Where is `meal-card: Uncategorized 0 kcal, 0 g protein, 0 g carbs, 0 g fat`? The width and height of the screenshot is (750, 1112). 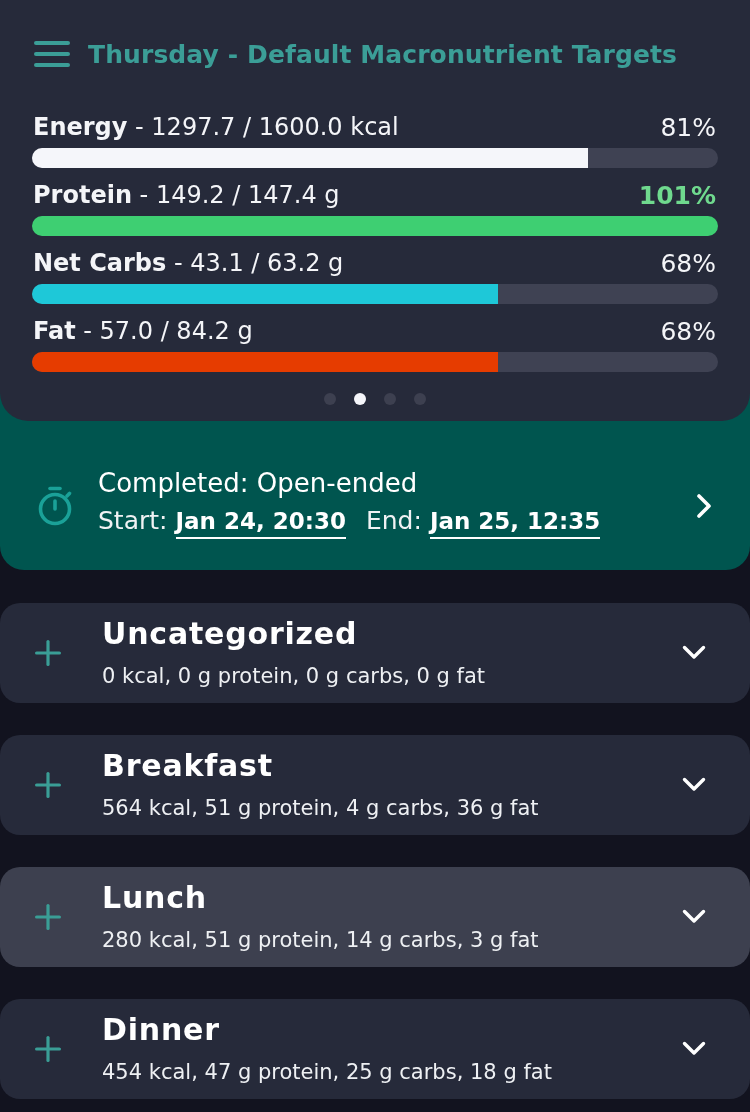 meal-card: Uncategorized 0 kcal, 0 g protein, 0 g carbs, 0 g fat is located at coordinates (375, 653).